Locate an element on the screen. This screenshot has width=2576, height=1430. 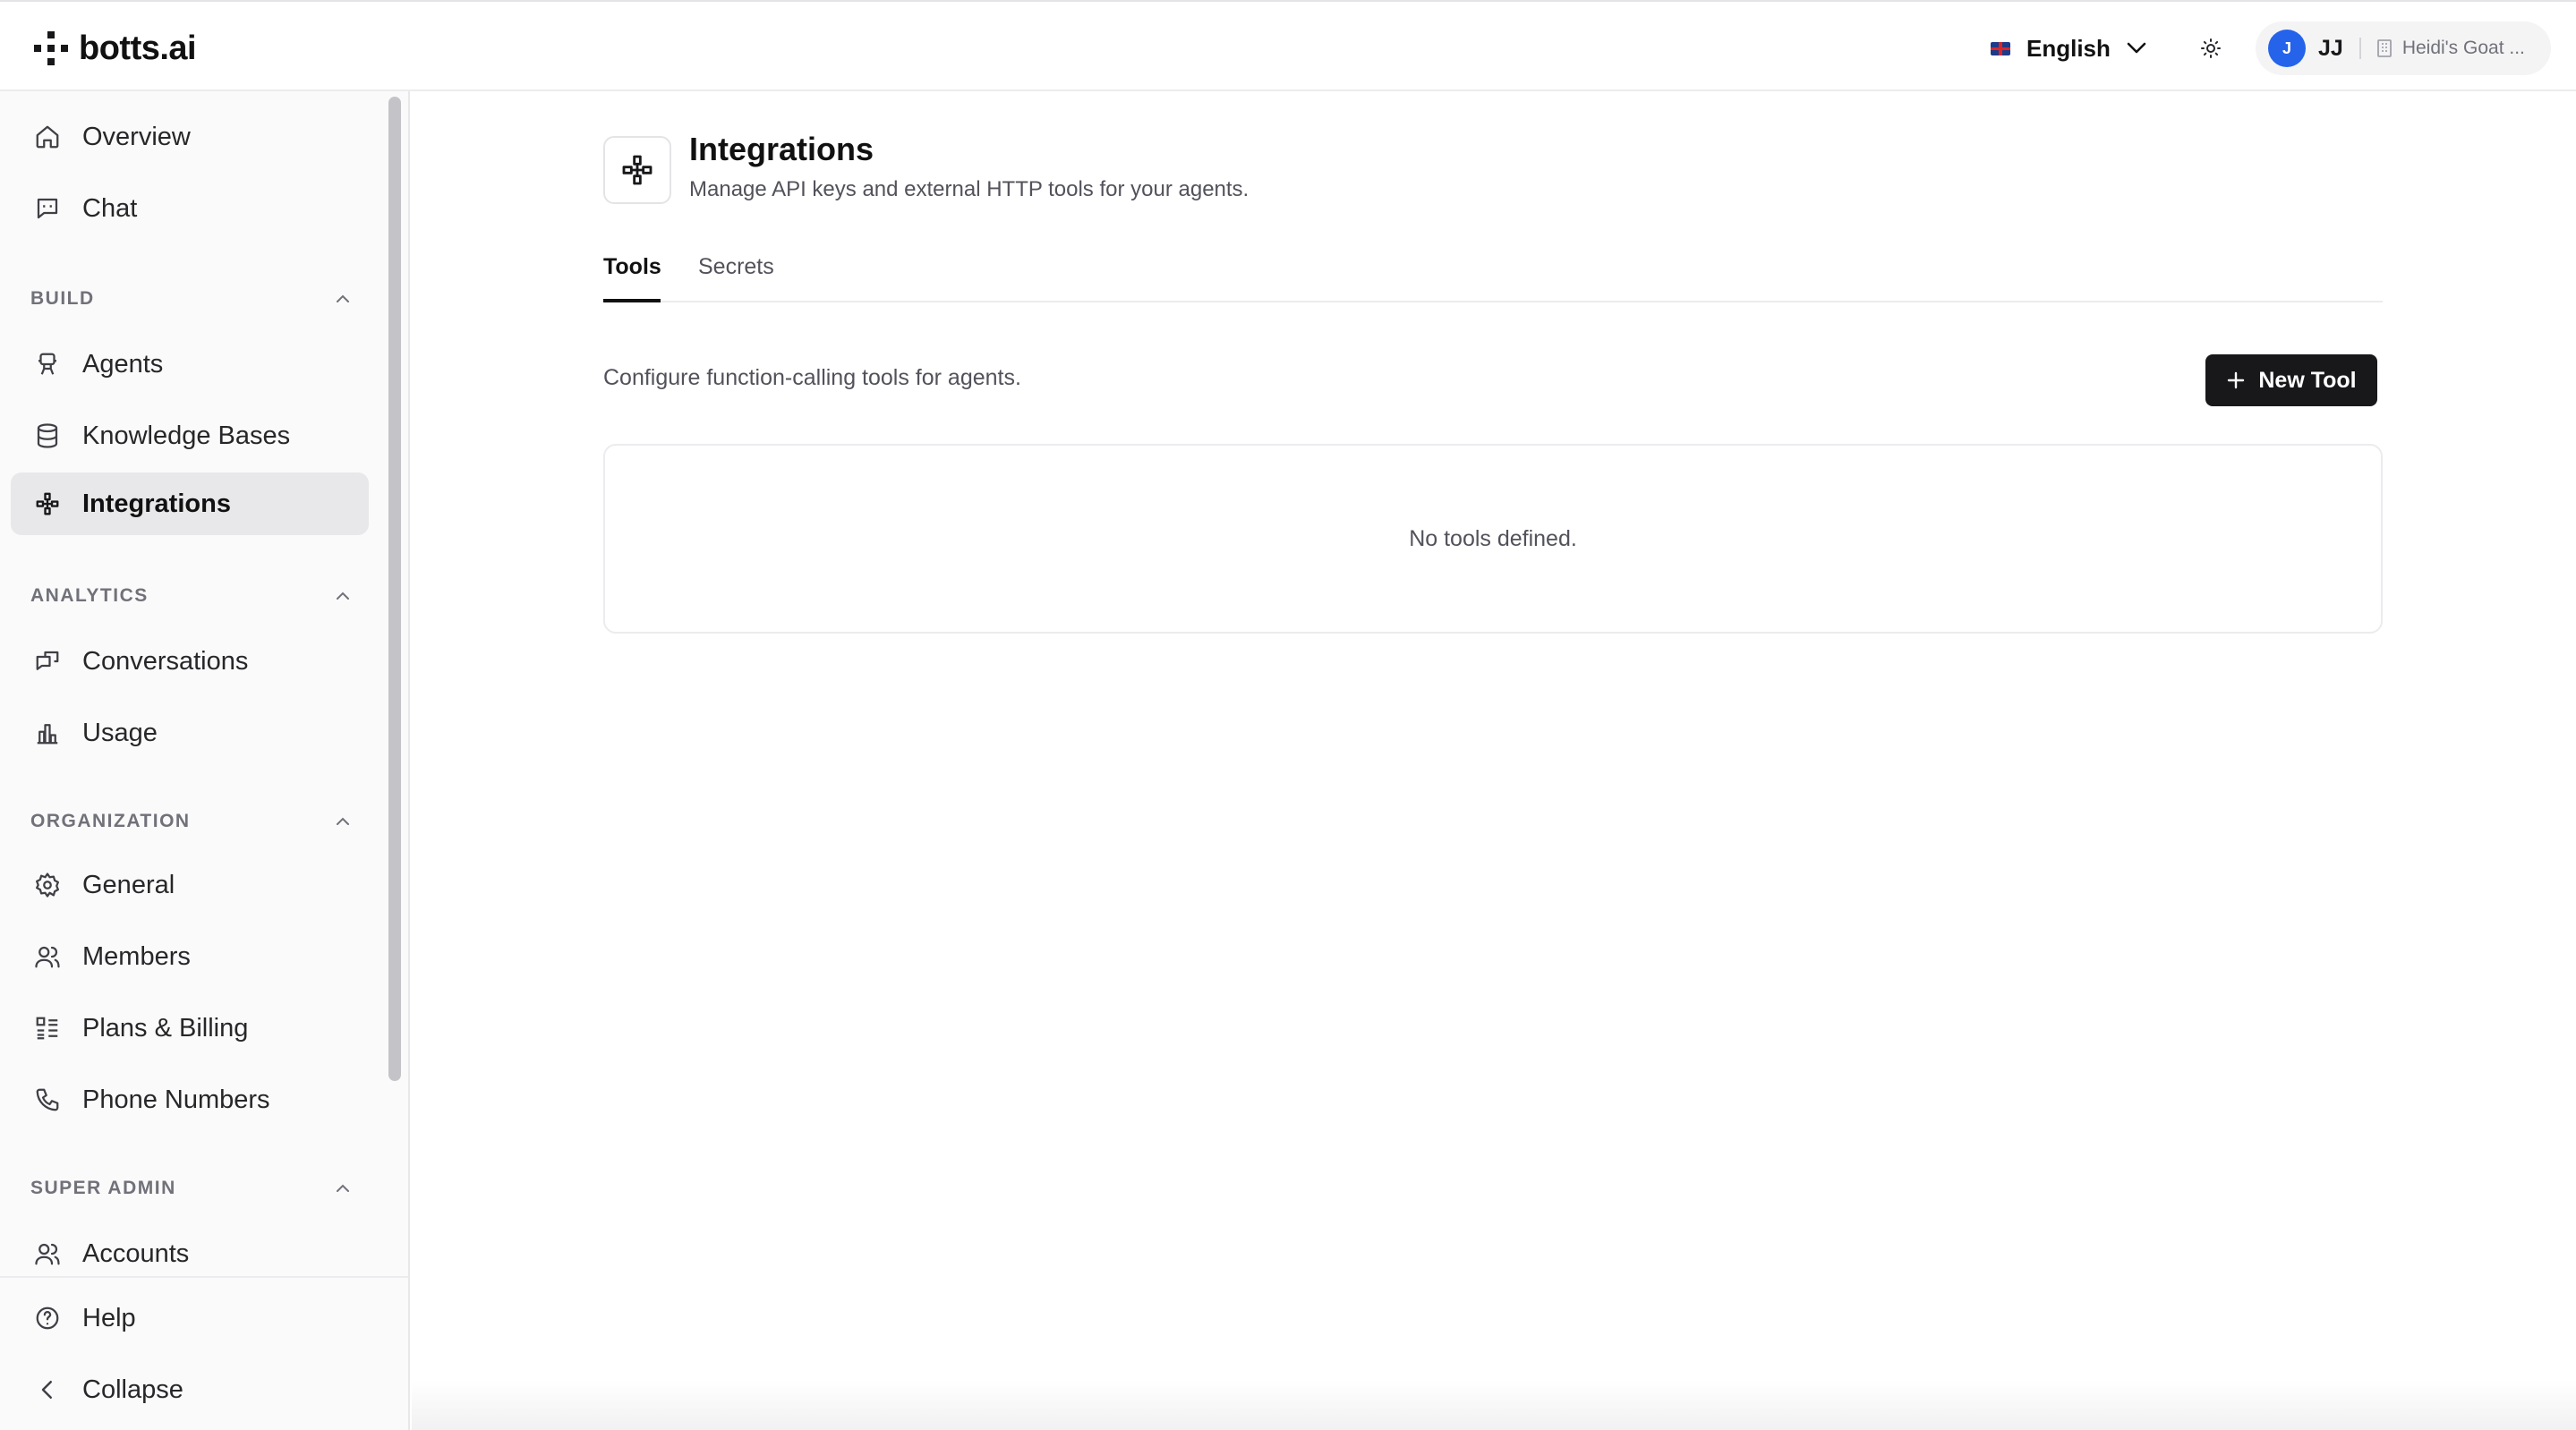
brand-logo: botts.ai is located at coordinates (115, 48).